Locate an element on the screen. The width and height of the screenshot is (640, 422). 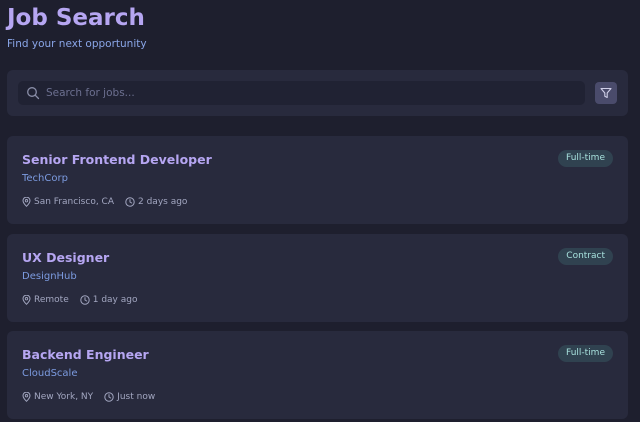
job-posted-text: 1 day ago is located at coordinates (115, 300).